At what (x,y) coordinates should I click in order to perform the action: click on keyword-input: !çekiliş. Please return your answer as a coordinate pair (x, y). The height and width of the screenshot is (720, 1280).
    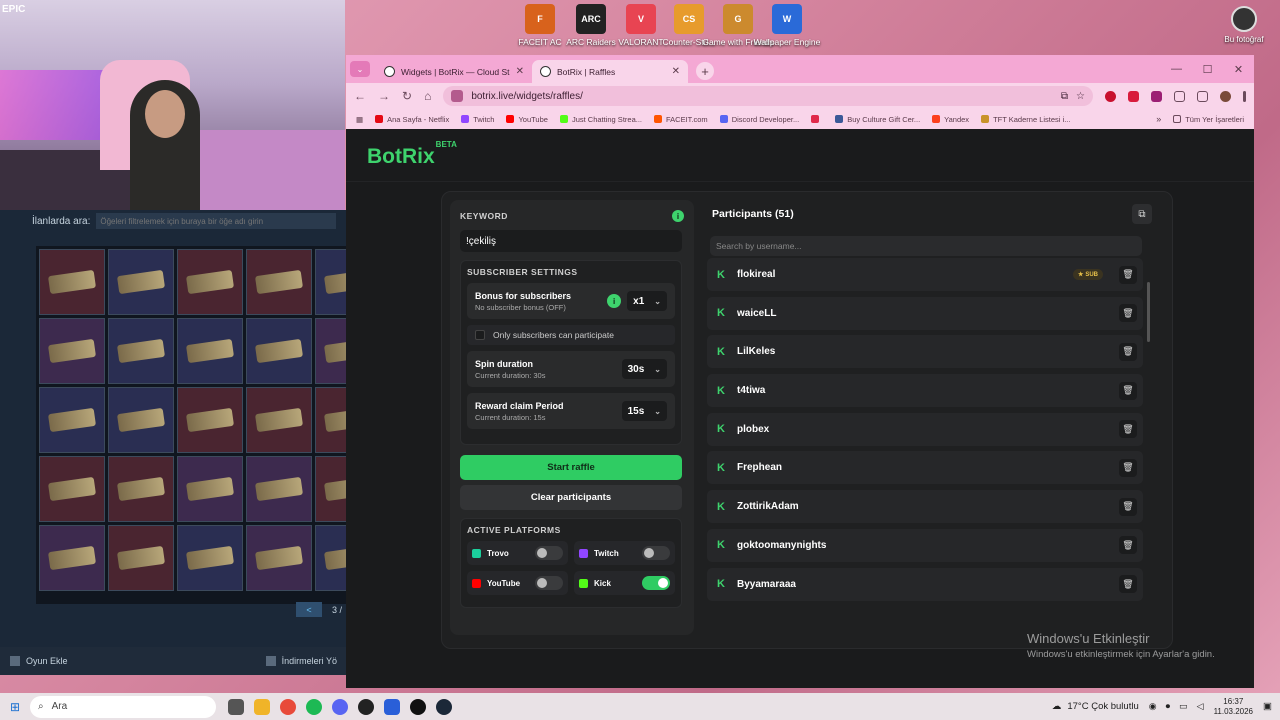
    Looking at the image, I should click on (571, 241).